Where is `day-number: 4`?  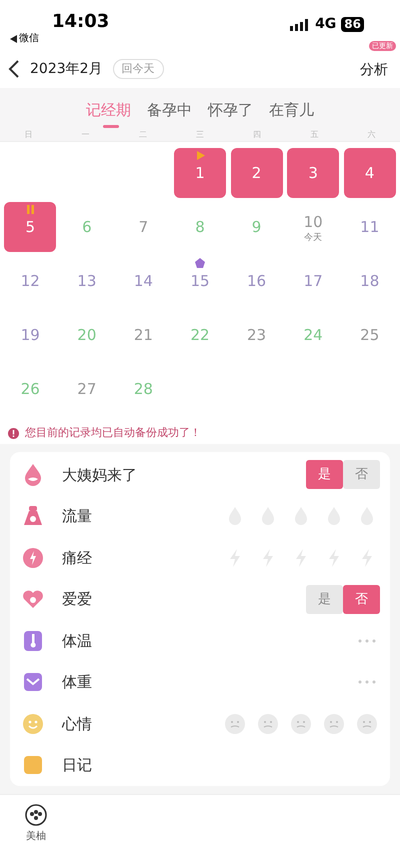
day-number: 4 is located at coordinates (369, 173).